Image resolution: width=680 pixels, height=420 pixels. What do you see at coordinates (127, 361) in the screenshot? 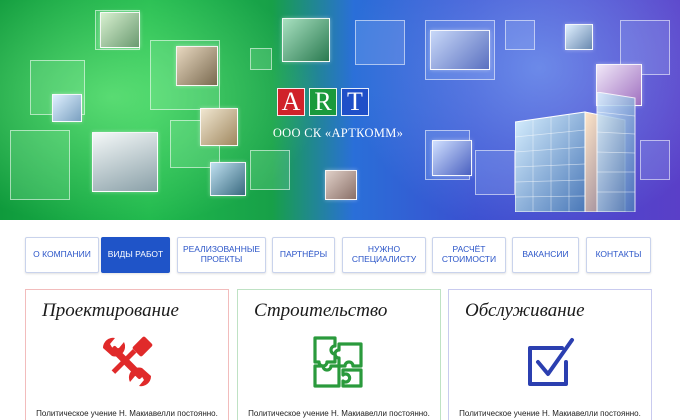
I see `wrench-screwdriver-icon` at bounding box center [127, 361].